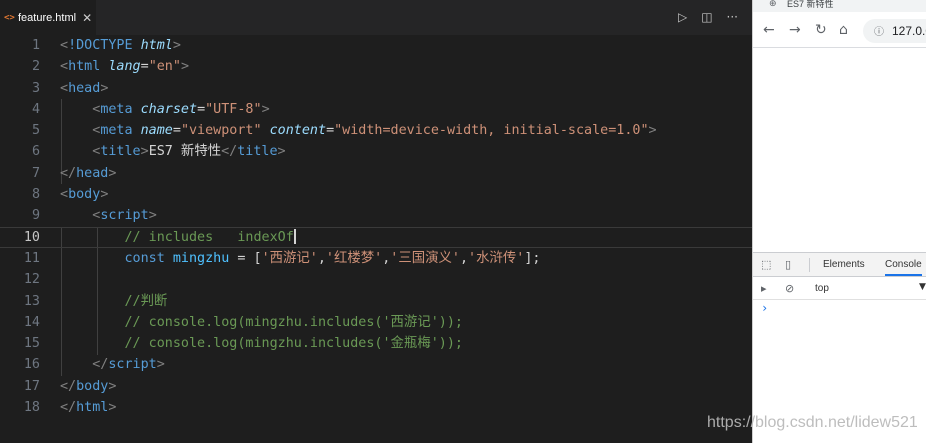 This screenshot has width=926, height=443. Describe the element at coordinates (376, 151) in the screenshot. I see `code-line: 6 <title>ES7 新特性</title>` at that location.